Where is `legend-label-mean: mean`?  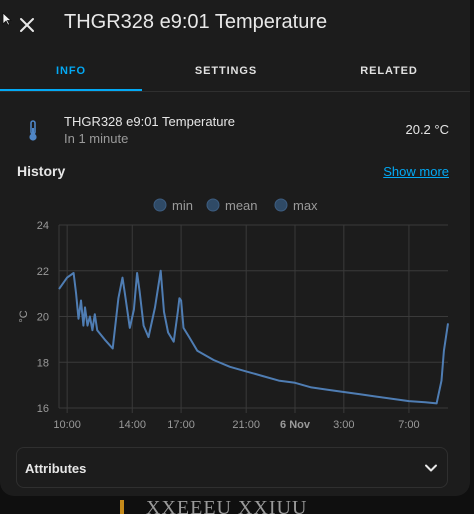 legend-label-mean: mean is located at coordinates (241, 205).